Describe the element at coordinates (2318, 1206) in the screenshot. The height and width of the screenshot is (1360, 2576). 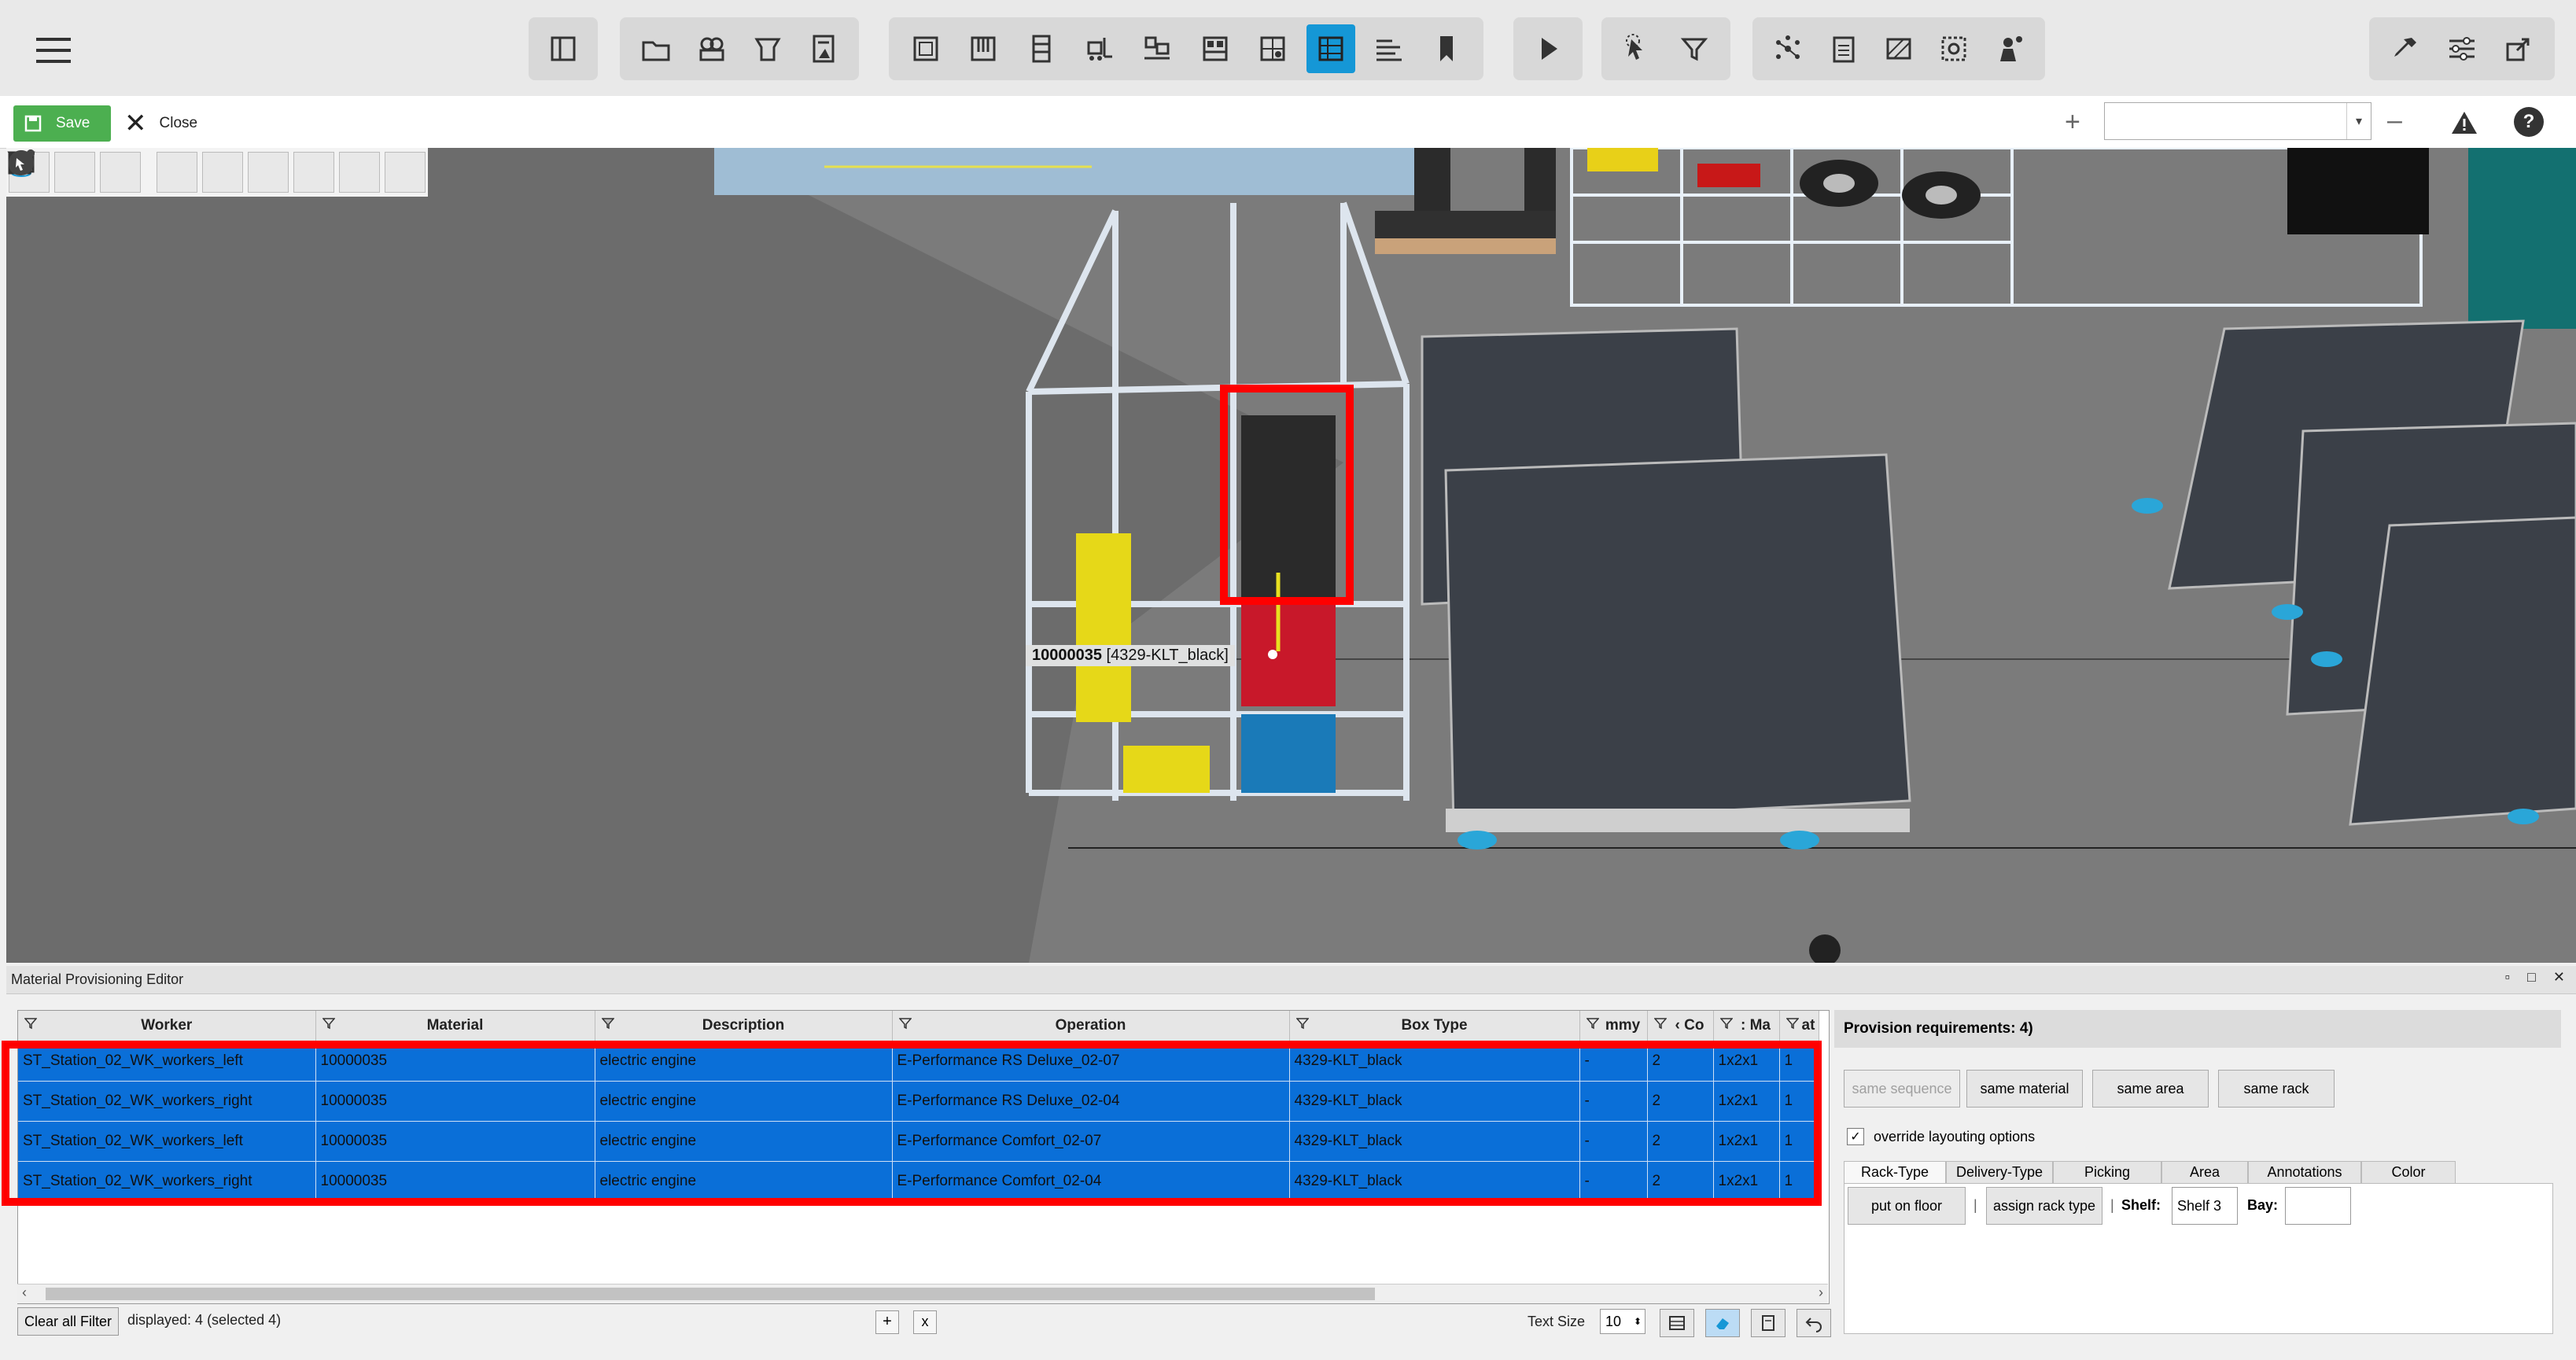
I see `bay-field` at that location.